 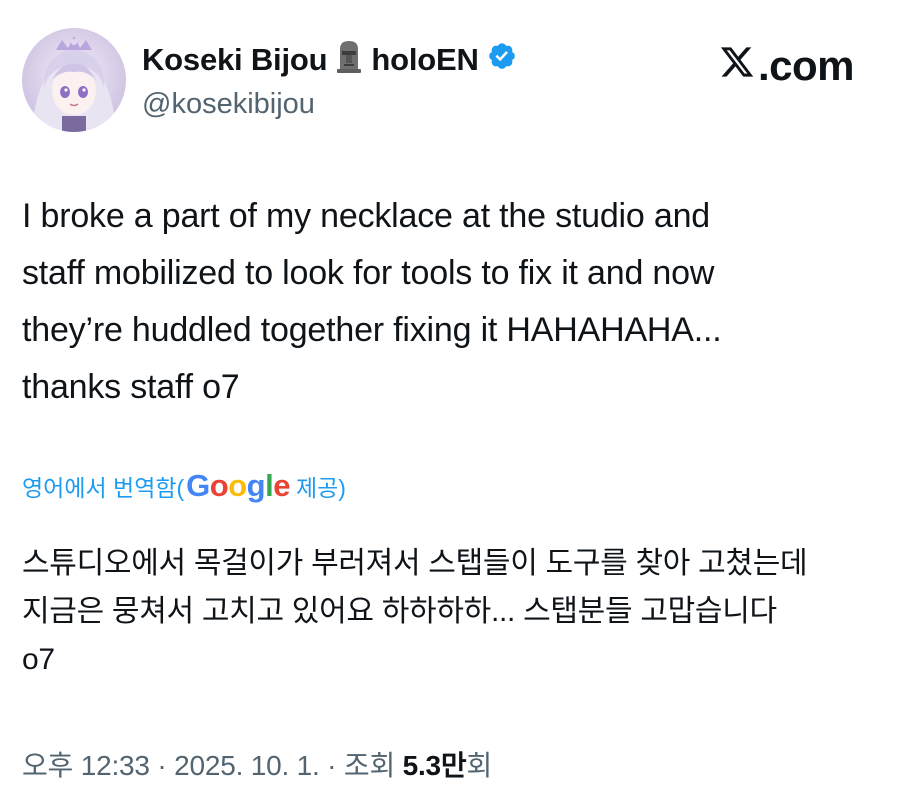 I want to click on views-count: 5.3만, so click(x=435, y=765).